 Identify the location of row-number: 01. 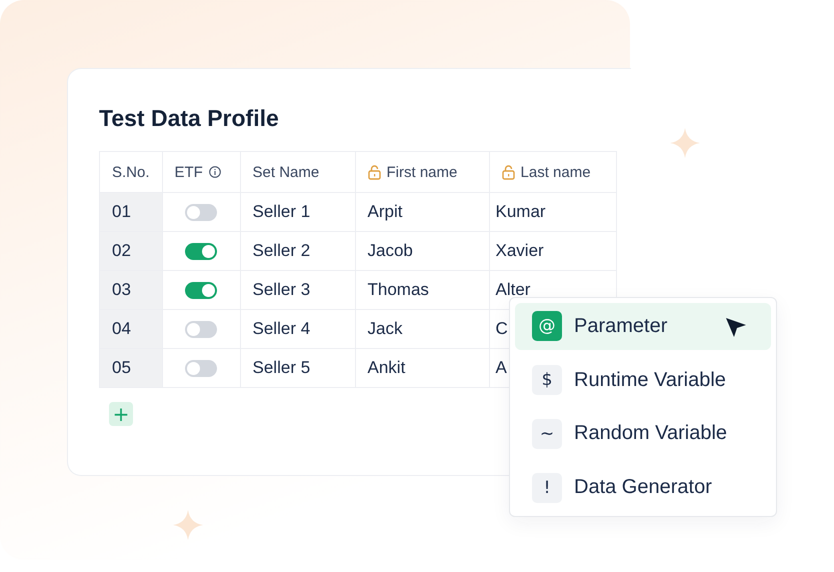
(131, 212).